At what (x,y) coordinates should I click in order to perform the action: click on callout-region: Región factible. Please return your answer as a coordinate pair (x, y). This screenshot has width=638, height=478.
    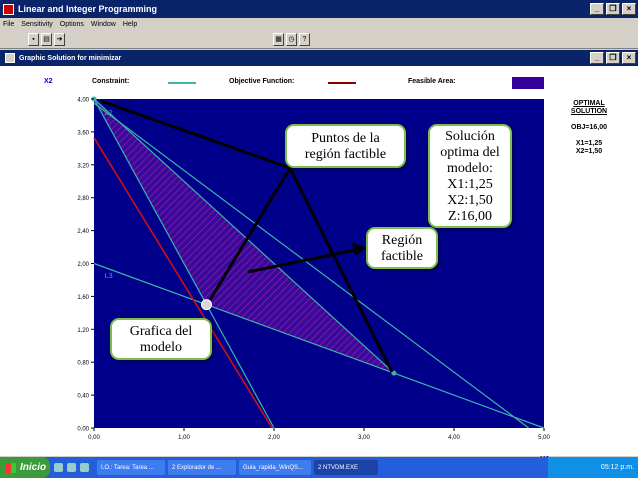
    Looking at the image, I should click on (402, 248).